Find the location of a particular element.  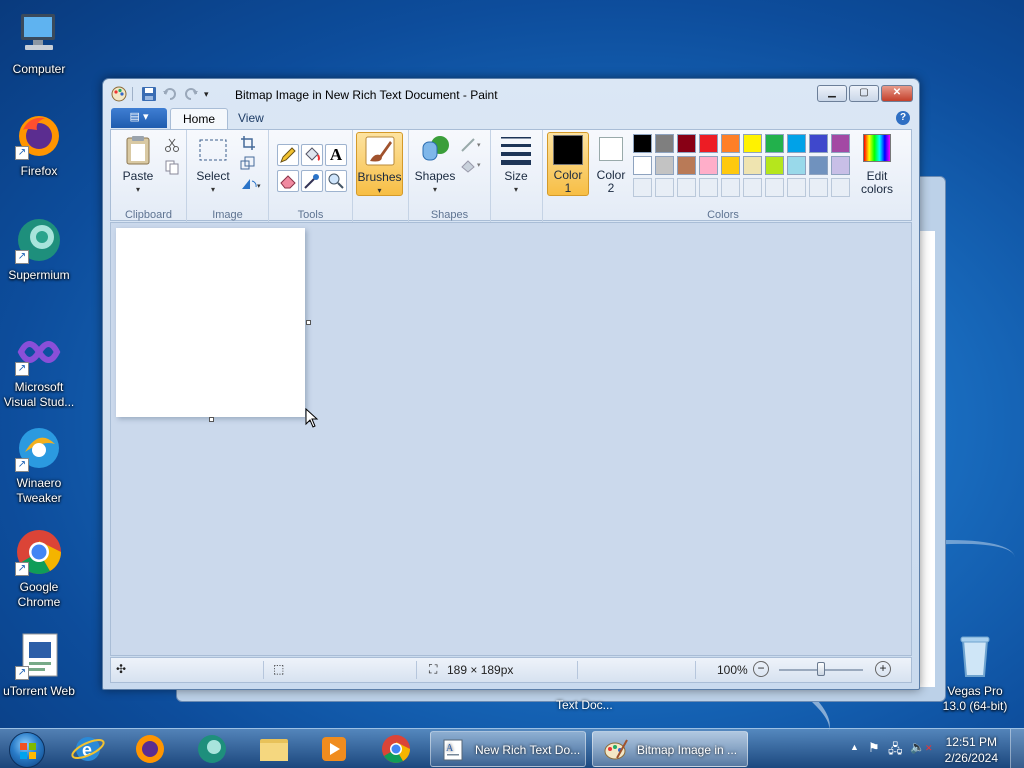

desktop-icon-vegas: Vegas Pro 13.0 (64-bit) is located at coordinates (975, 673).